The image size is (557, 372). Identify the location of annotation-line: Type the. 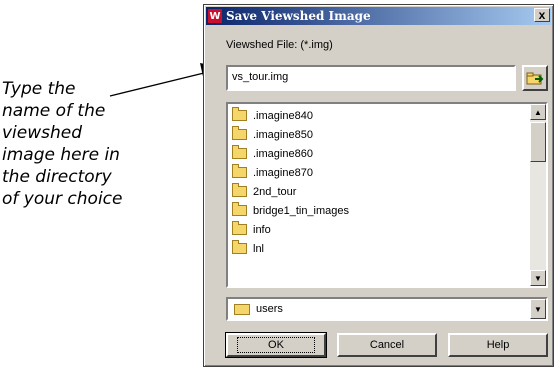
(39, 89).